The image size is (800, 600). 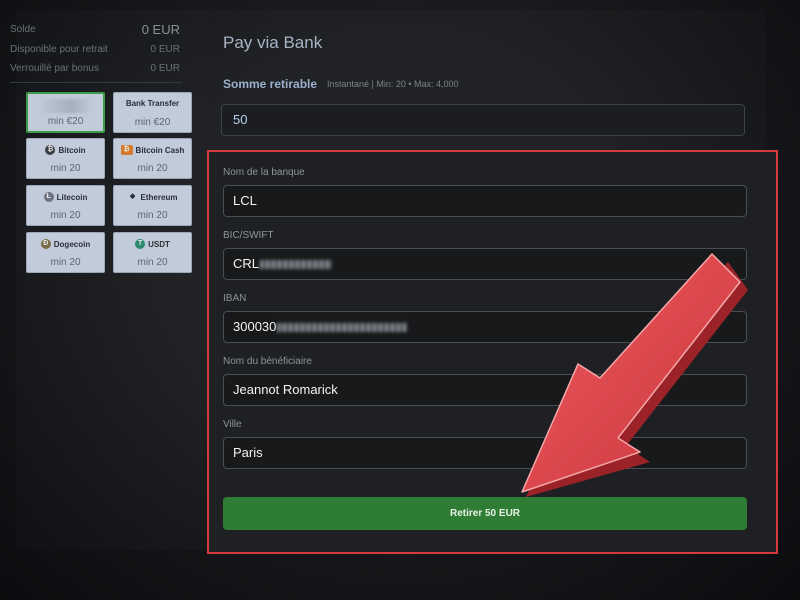 I want to click on method-tile-litecoin: Ł Litecoin min 20, so click(x=65, y=205).